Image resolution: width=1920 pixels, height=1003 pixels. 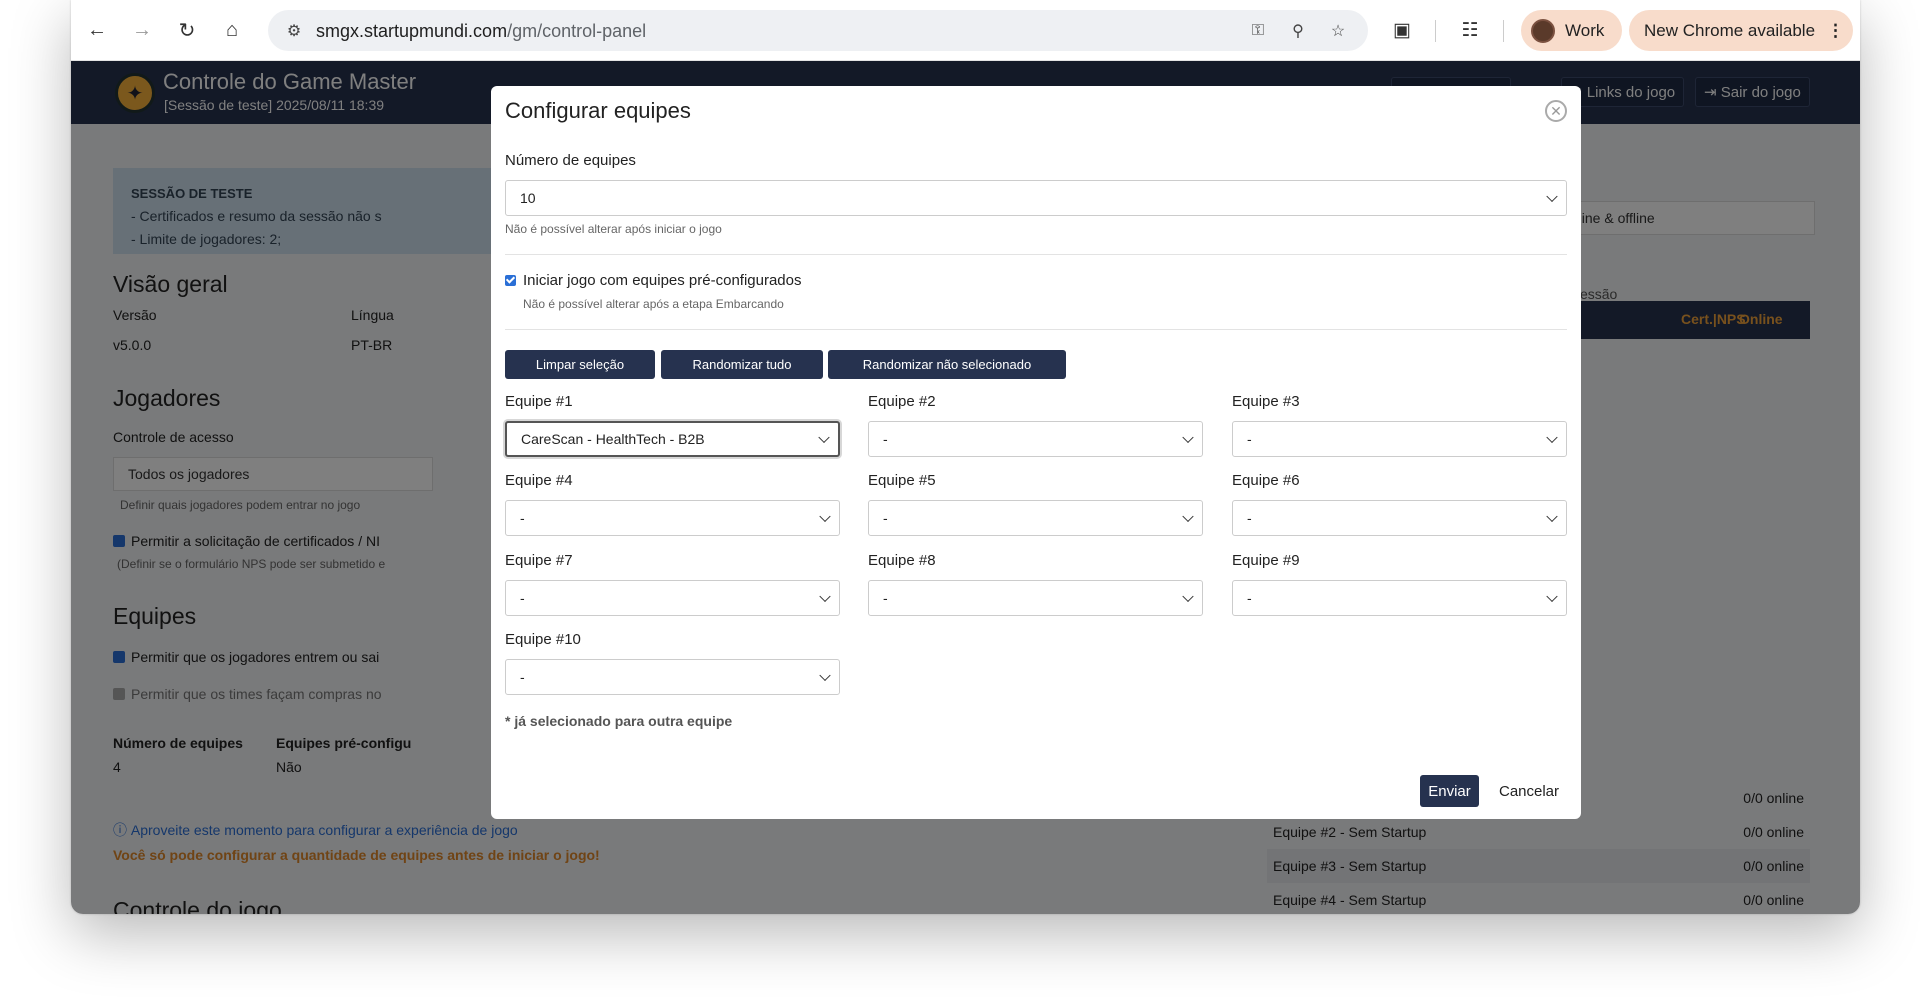 I want to click on password-key-icon: ⚿, so click(x=1258, y=31).